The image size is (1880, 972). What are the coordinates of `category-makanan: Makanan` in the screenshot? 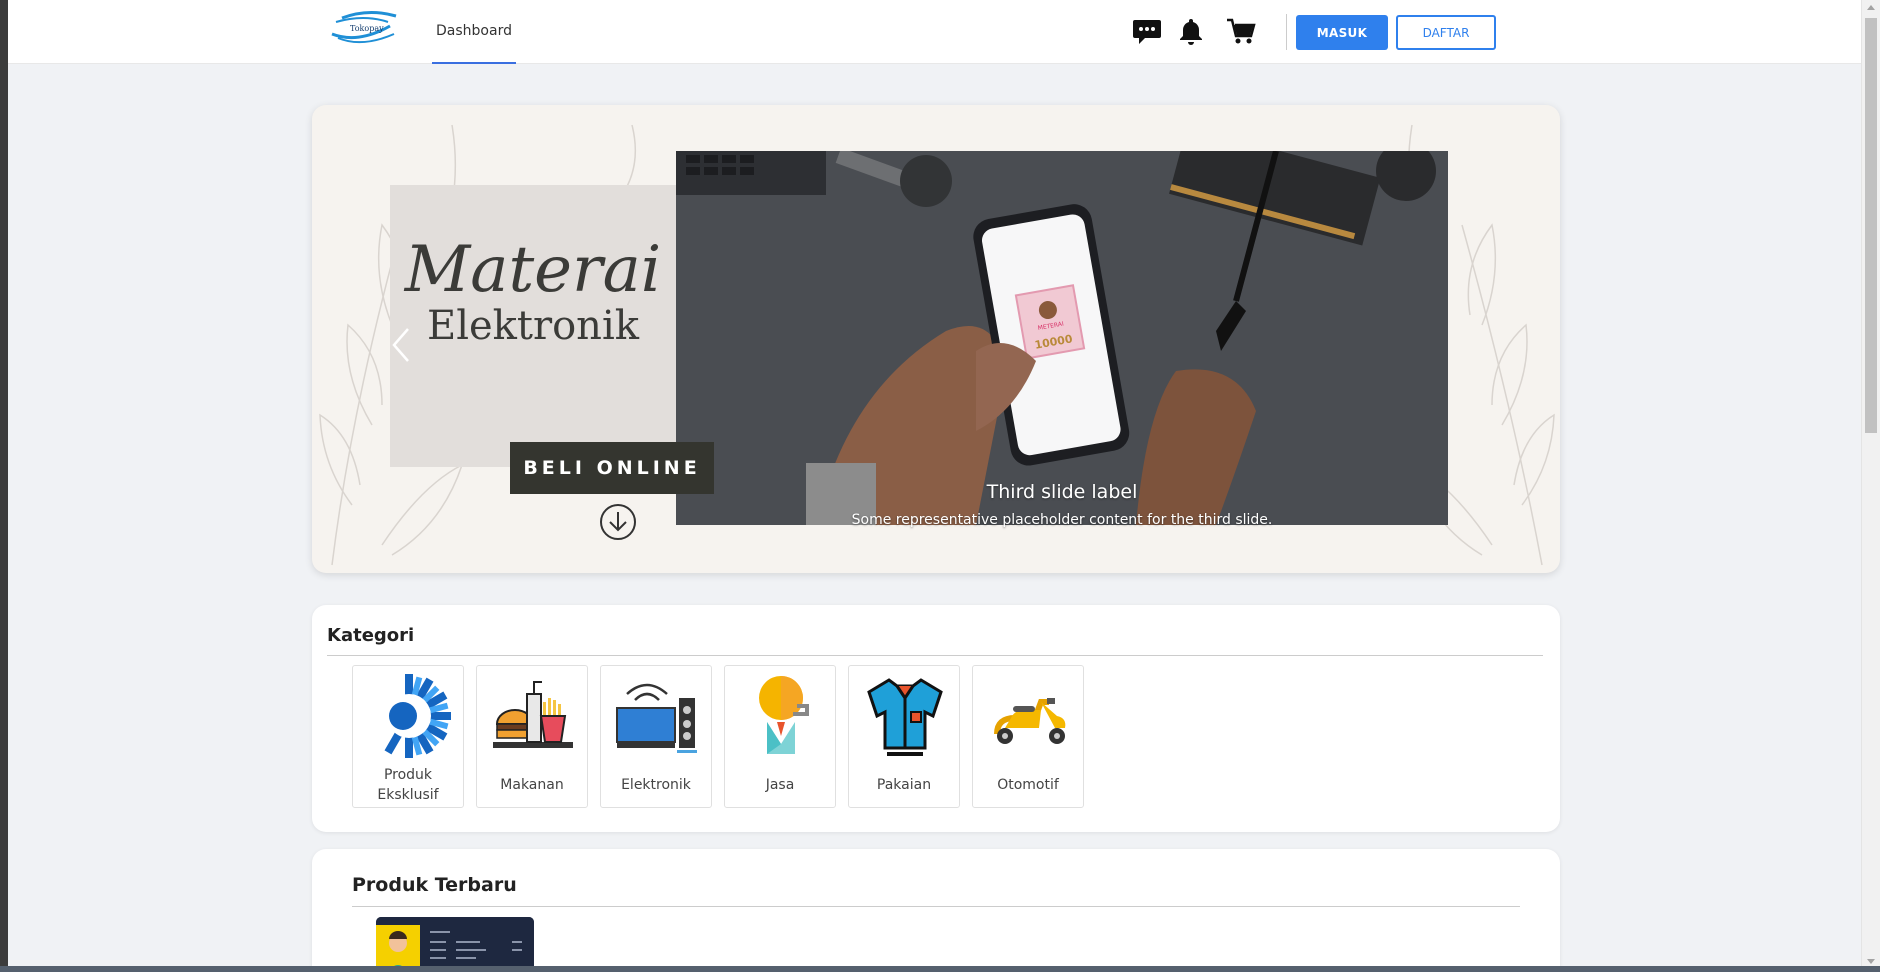 It's located at (532, 736).